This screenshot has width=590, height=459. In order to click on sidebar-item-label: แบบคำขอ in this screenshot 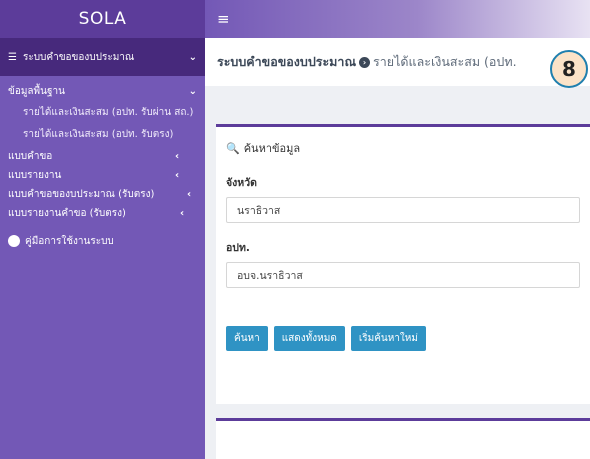, I will do `click(30, 156)`.